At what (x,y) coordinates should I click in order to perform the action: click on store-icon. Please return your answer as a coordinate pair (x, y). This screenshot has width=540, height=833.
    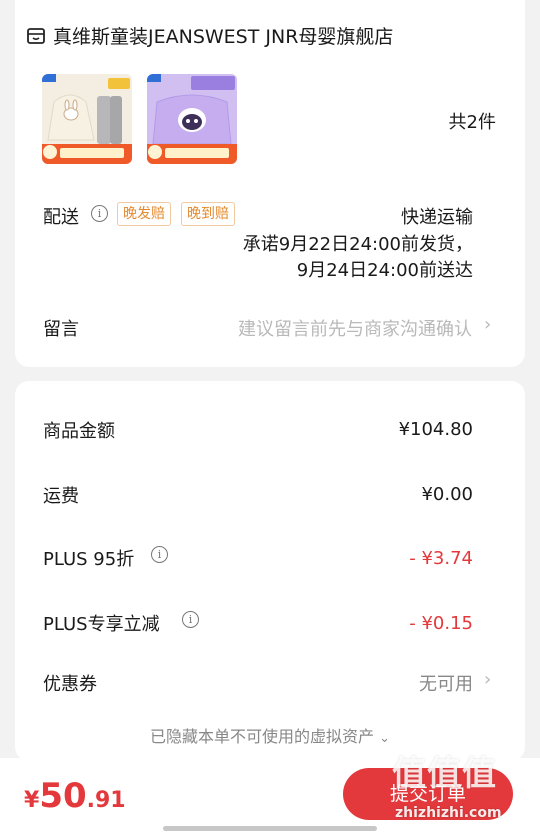
    Looking at the image, I should click on (36, 35).